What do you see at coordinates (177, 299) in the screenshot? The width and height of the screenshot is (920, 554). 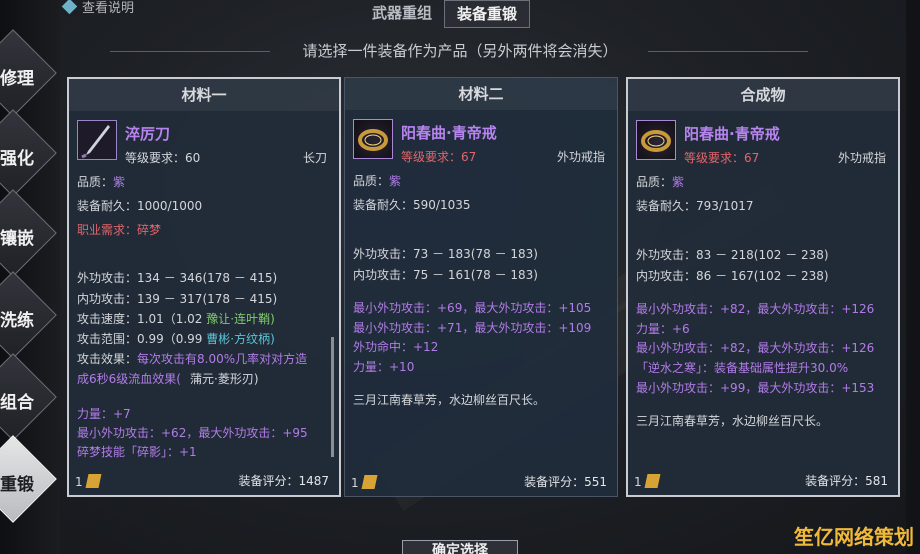 I see `inner-attack: 内功攻击：139 － 317(178 － 415)` at bounding box center [177, 299].